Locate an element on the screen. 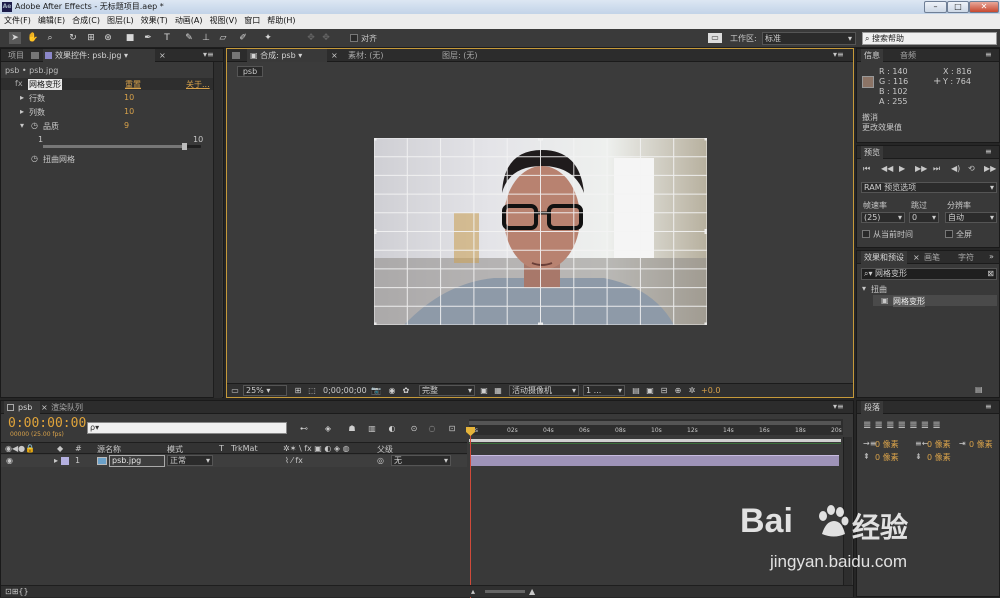  region-icon: ▣ is located at coordinates (484, 391).